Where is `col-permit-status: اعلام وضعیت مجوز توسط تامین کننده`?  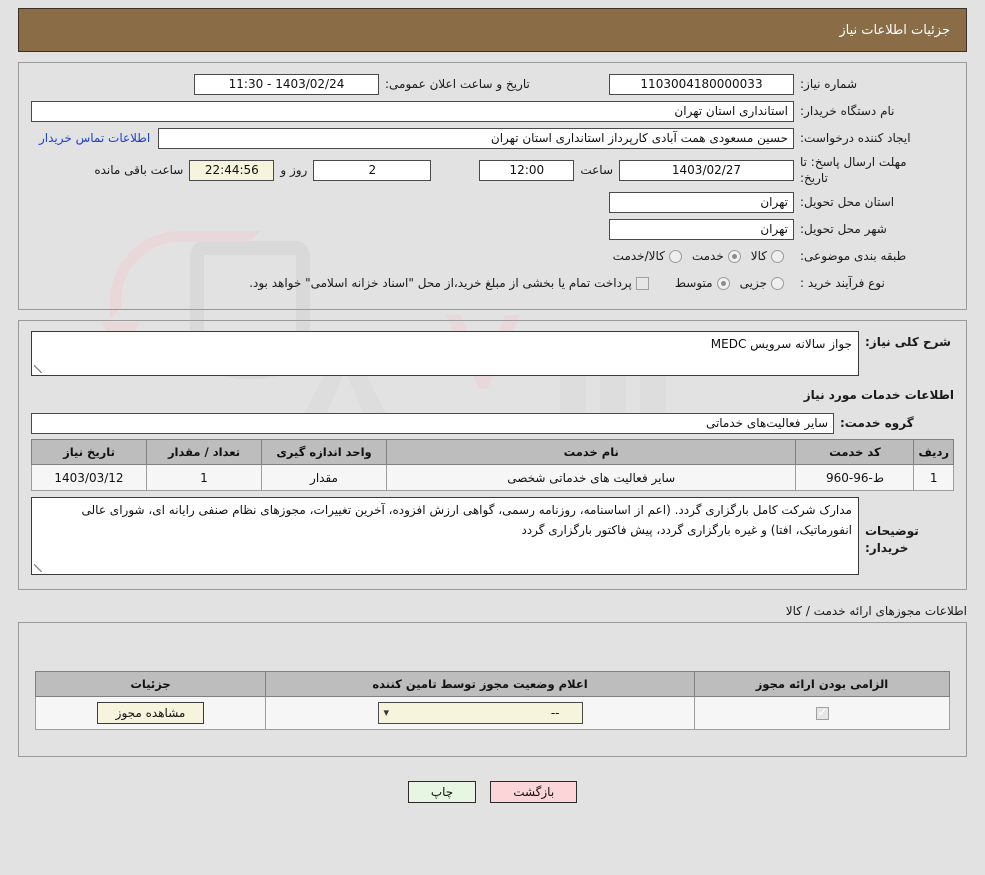 col-permit-status: اعلام وضعیت مجوز توسط تامین کننده is located at coordinates (480, 684).